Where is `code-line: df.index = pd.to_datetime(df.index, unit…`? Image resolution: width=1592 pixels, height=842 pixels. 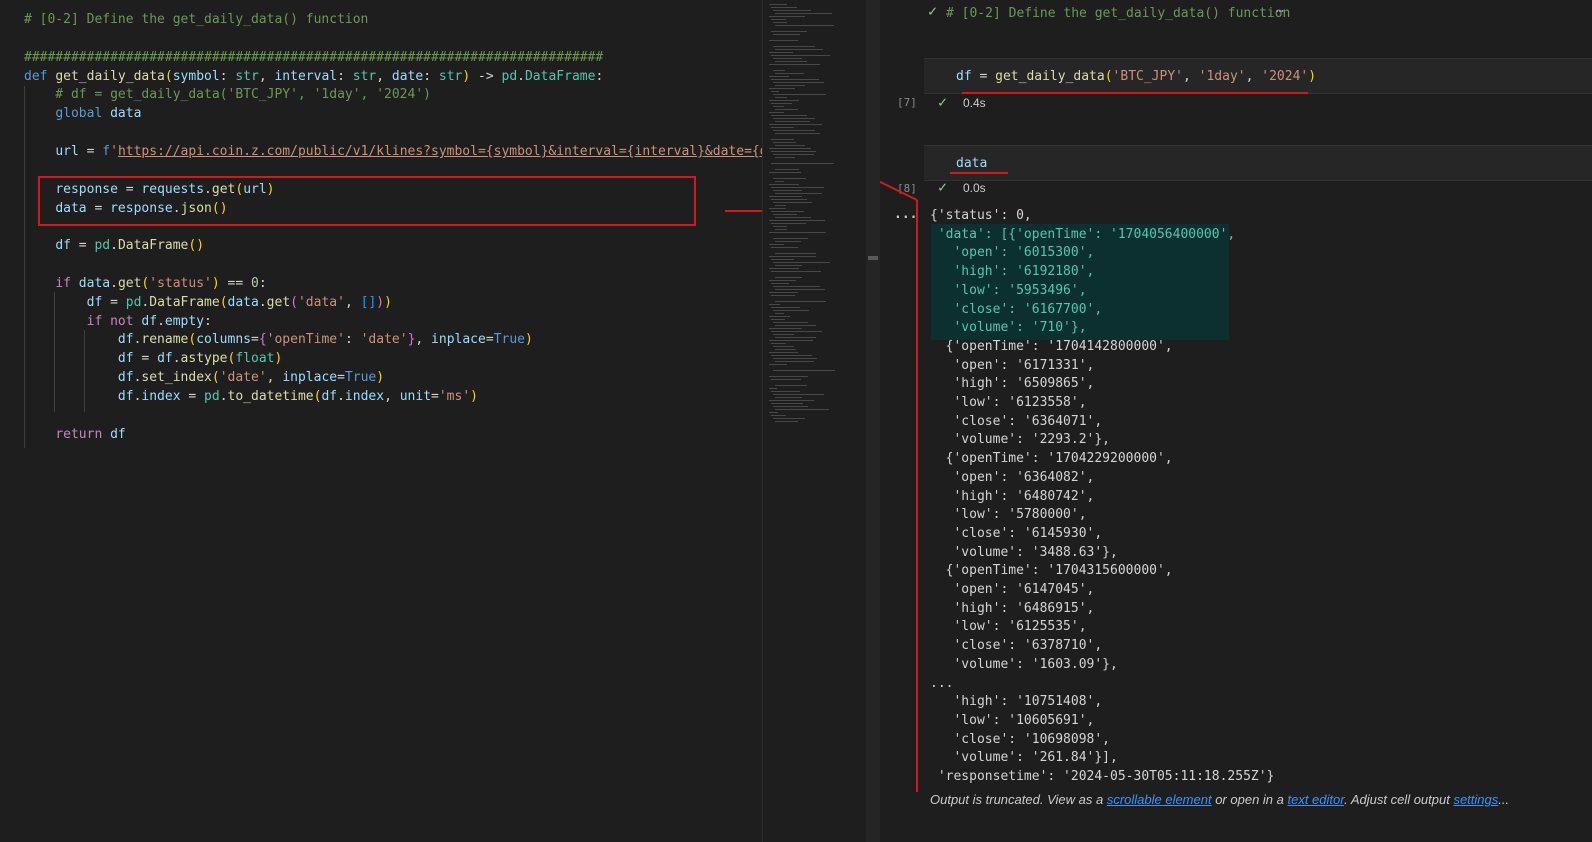 code-line: df.index = pd.to_datetime(df.index, unit… is located at coordinates (251, 396).